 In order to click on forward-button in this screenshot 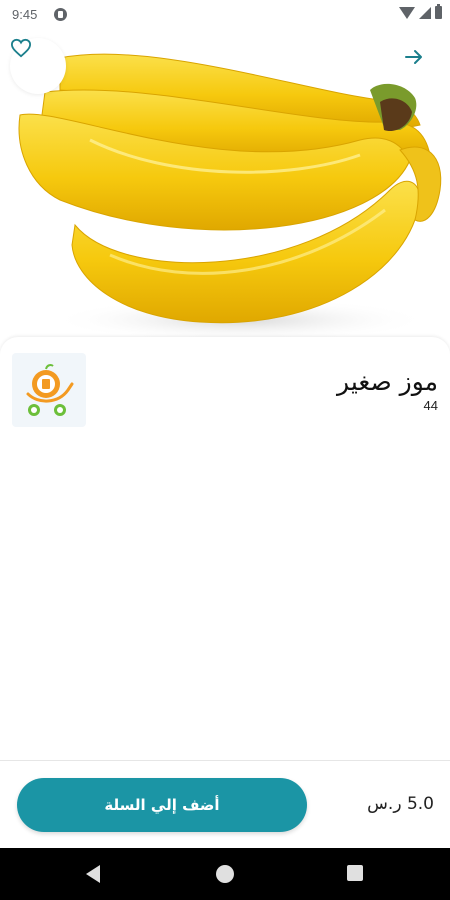, I will do `click(418, 62)`.